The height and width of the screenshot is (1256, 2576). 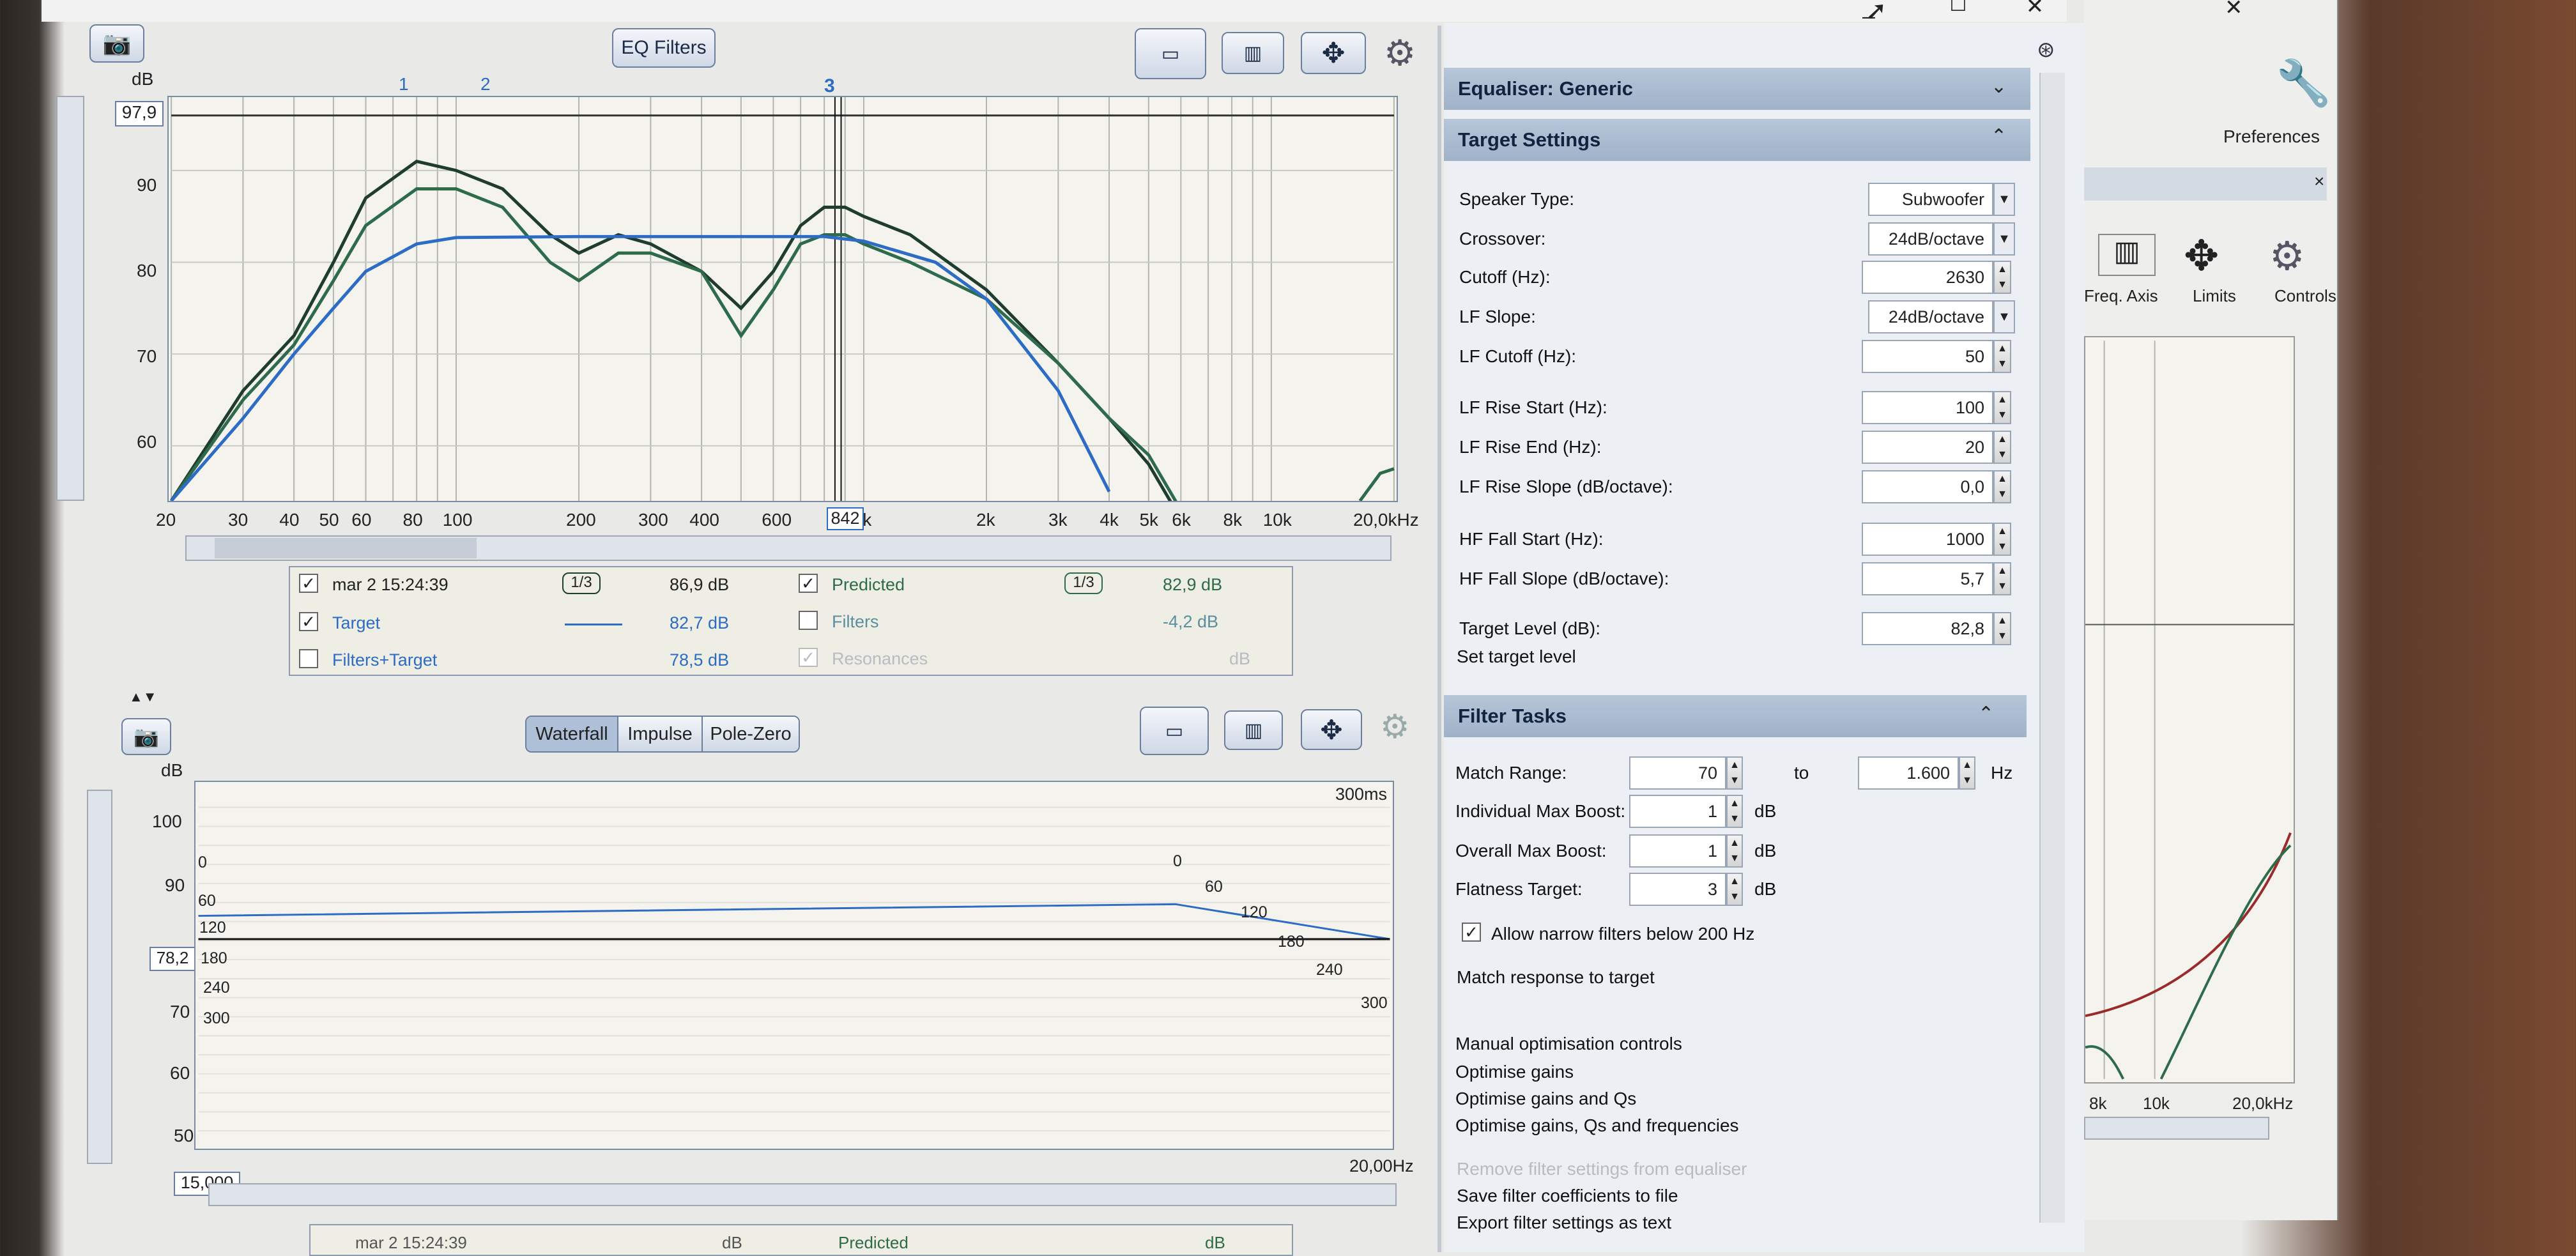 I want to click on filter-marker: 2, so click(x=485, y=84).